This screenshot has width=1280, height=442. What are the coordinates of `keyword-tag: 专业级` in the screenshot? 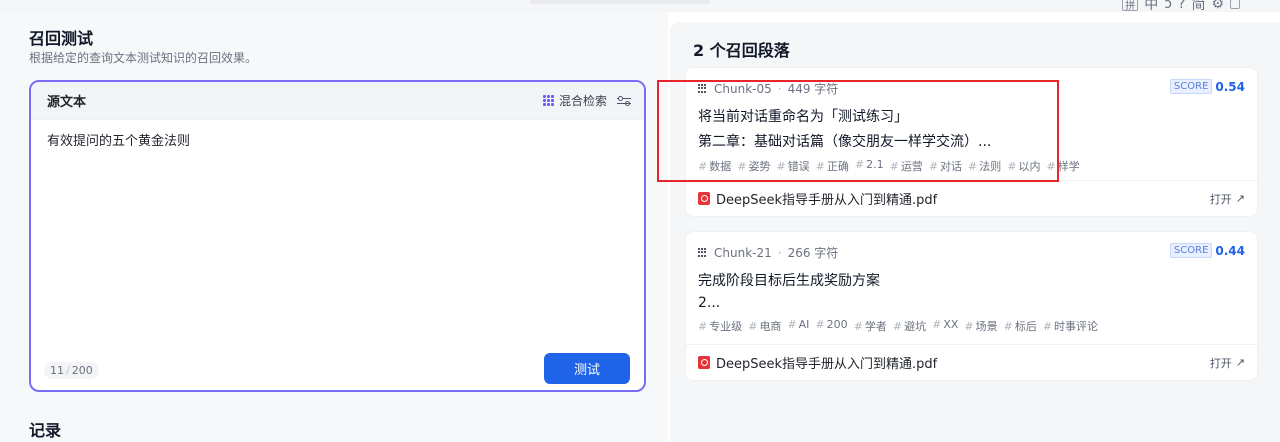 It's located at (720, 326).